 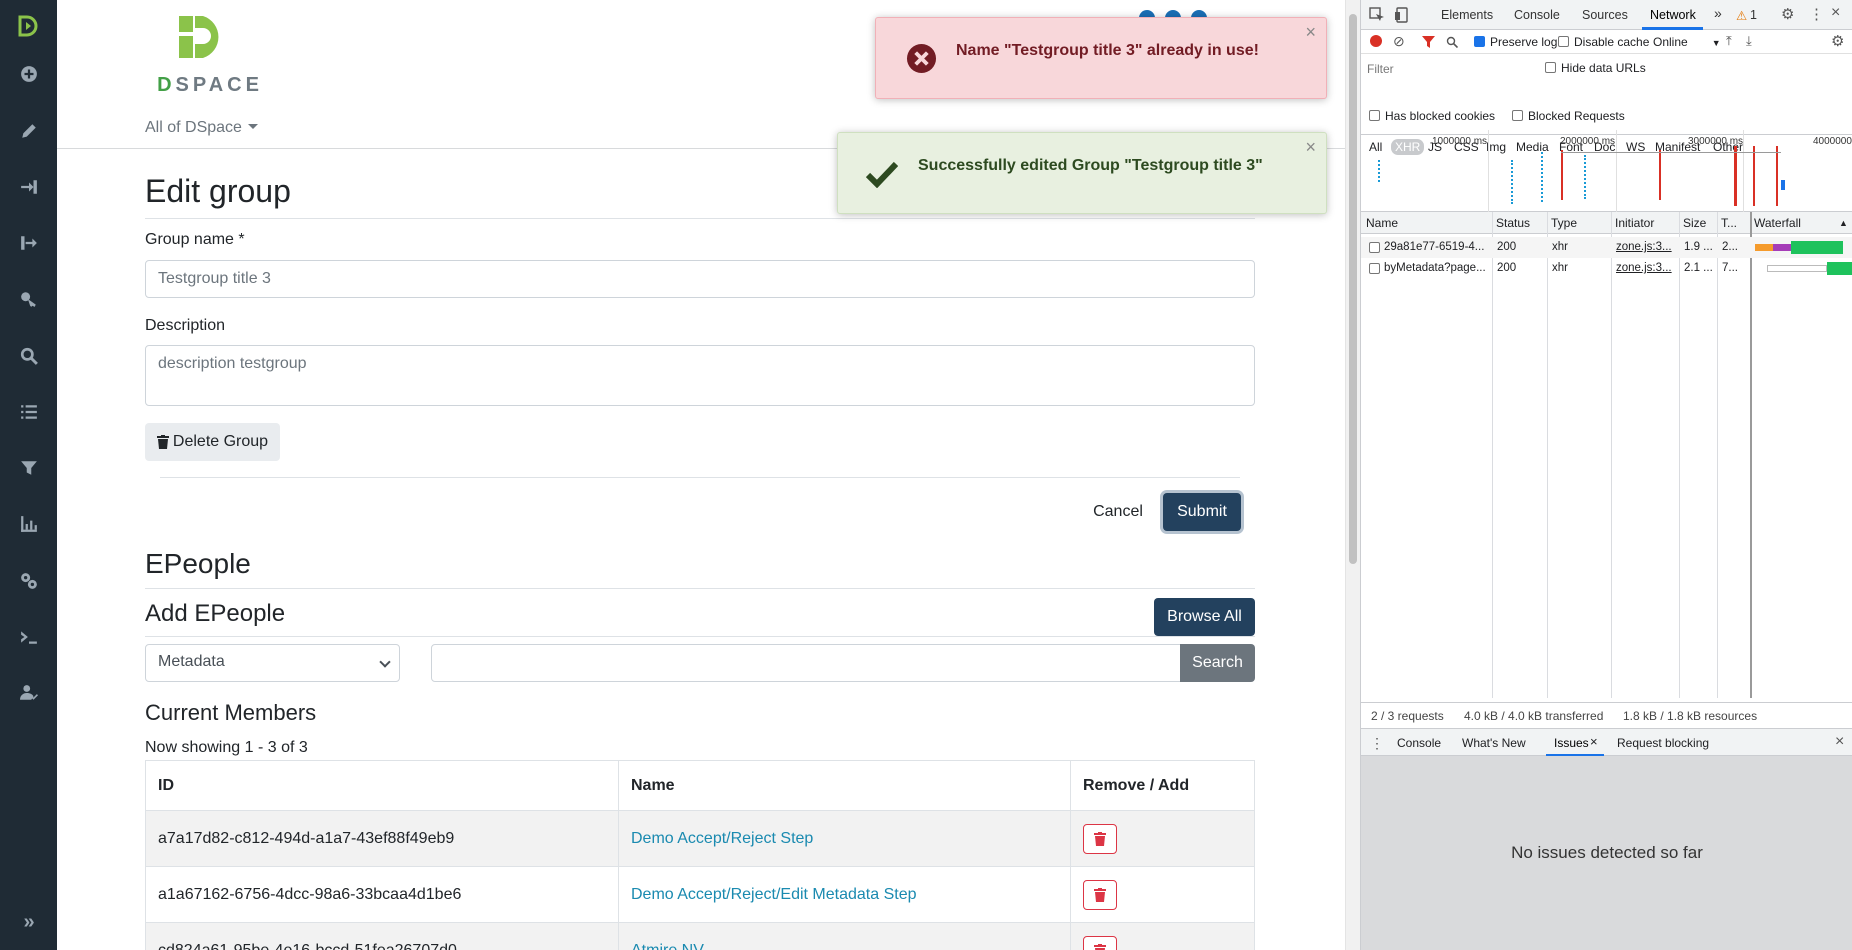 I want to click on tab-elements: Elements, so click(x=1467, y=15).